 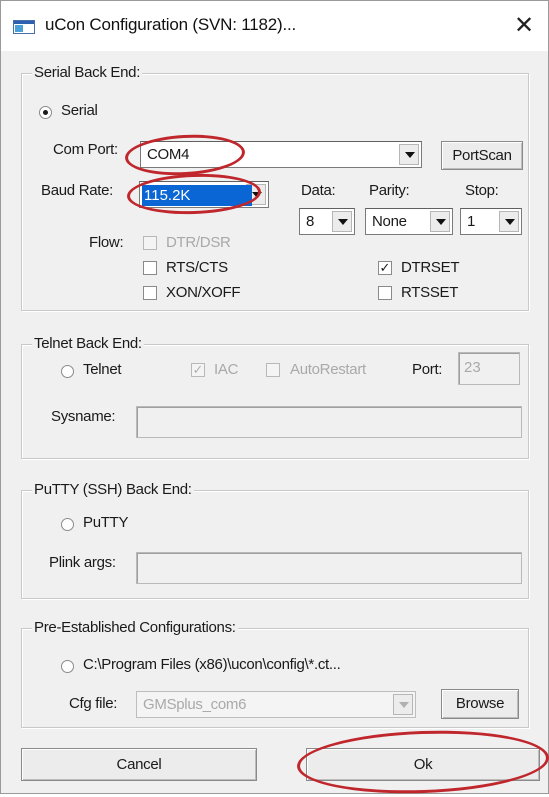 I want to click on portscan-button: PortScan, so click(x=482, y=155).